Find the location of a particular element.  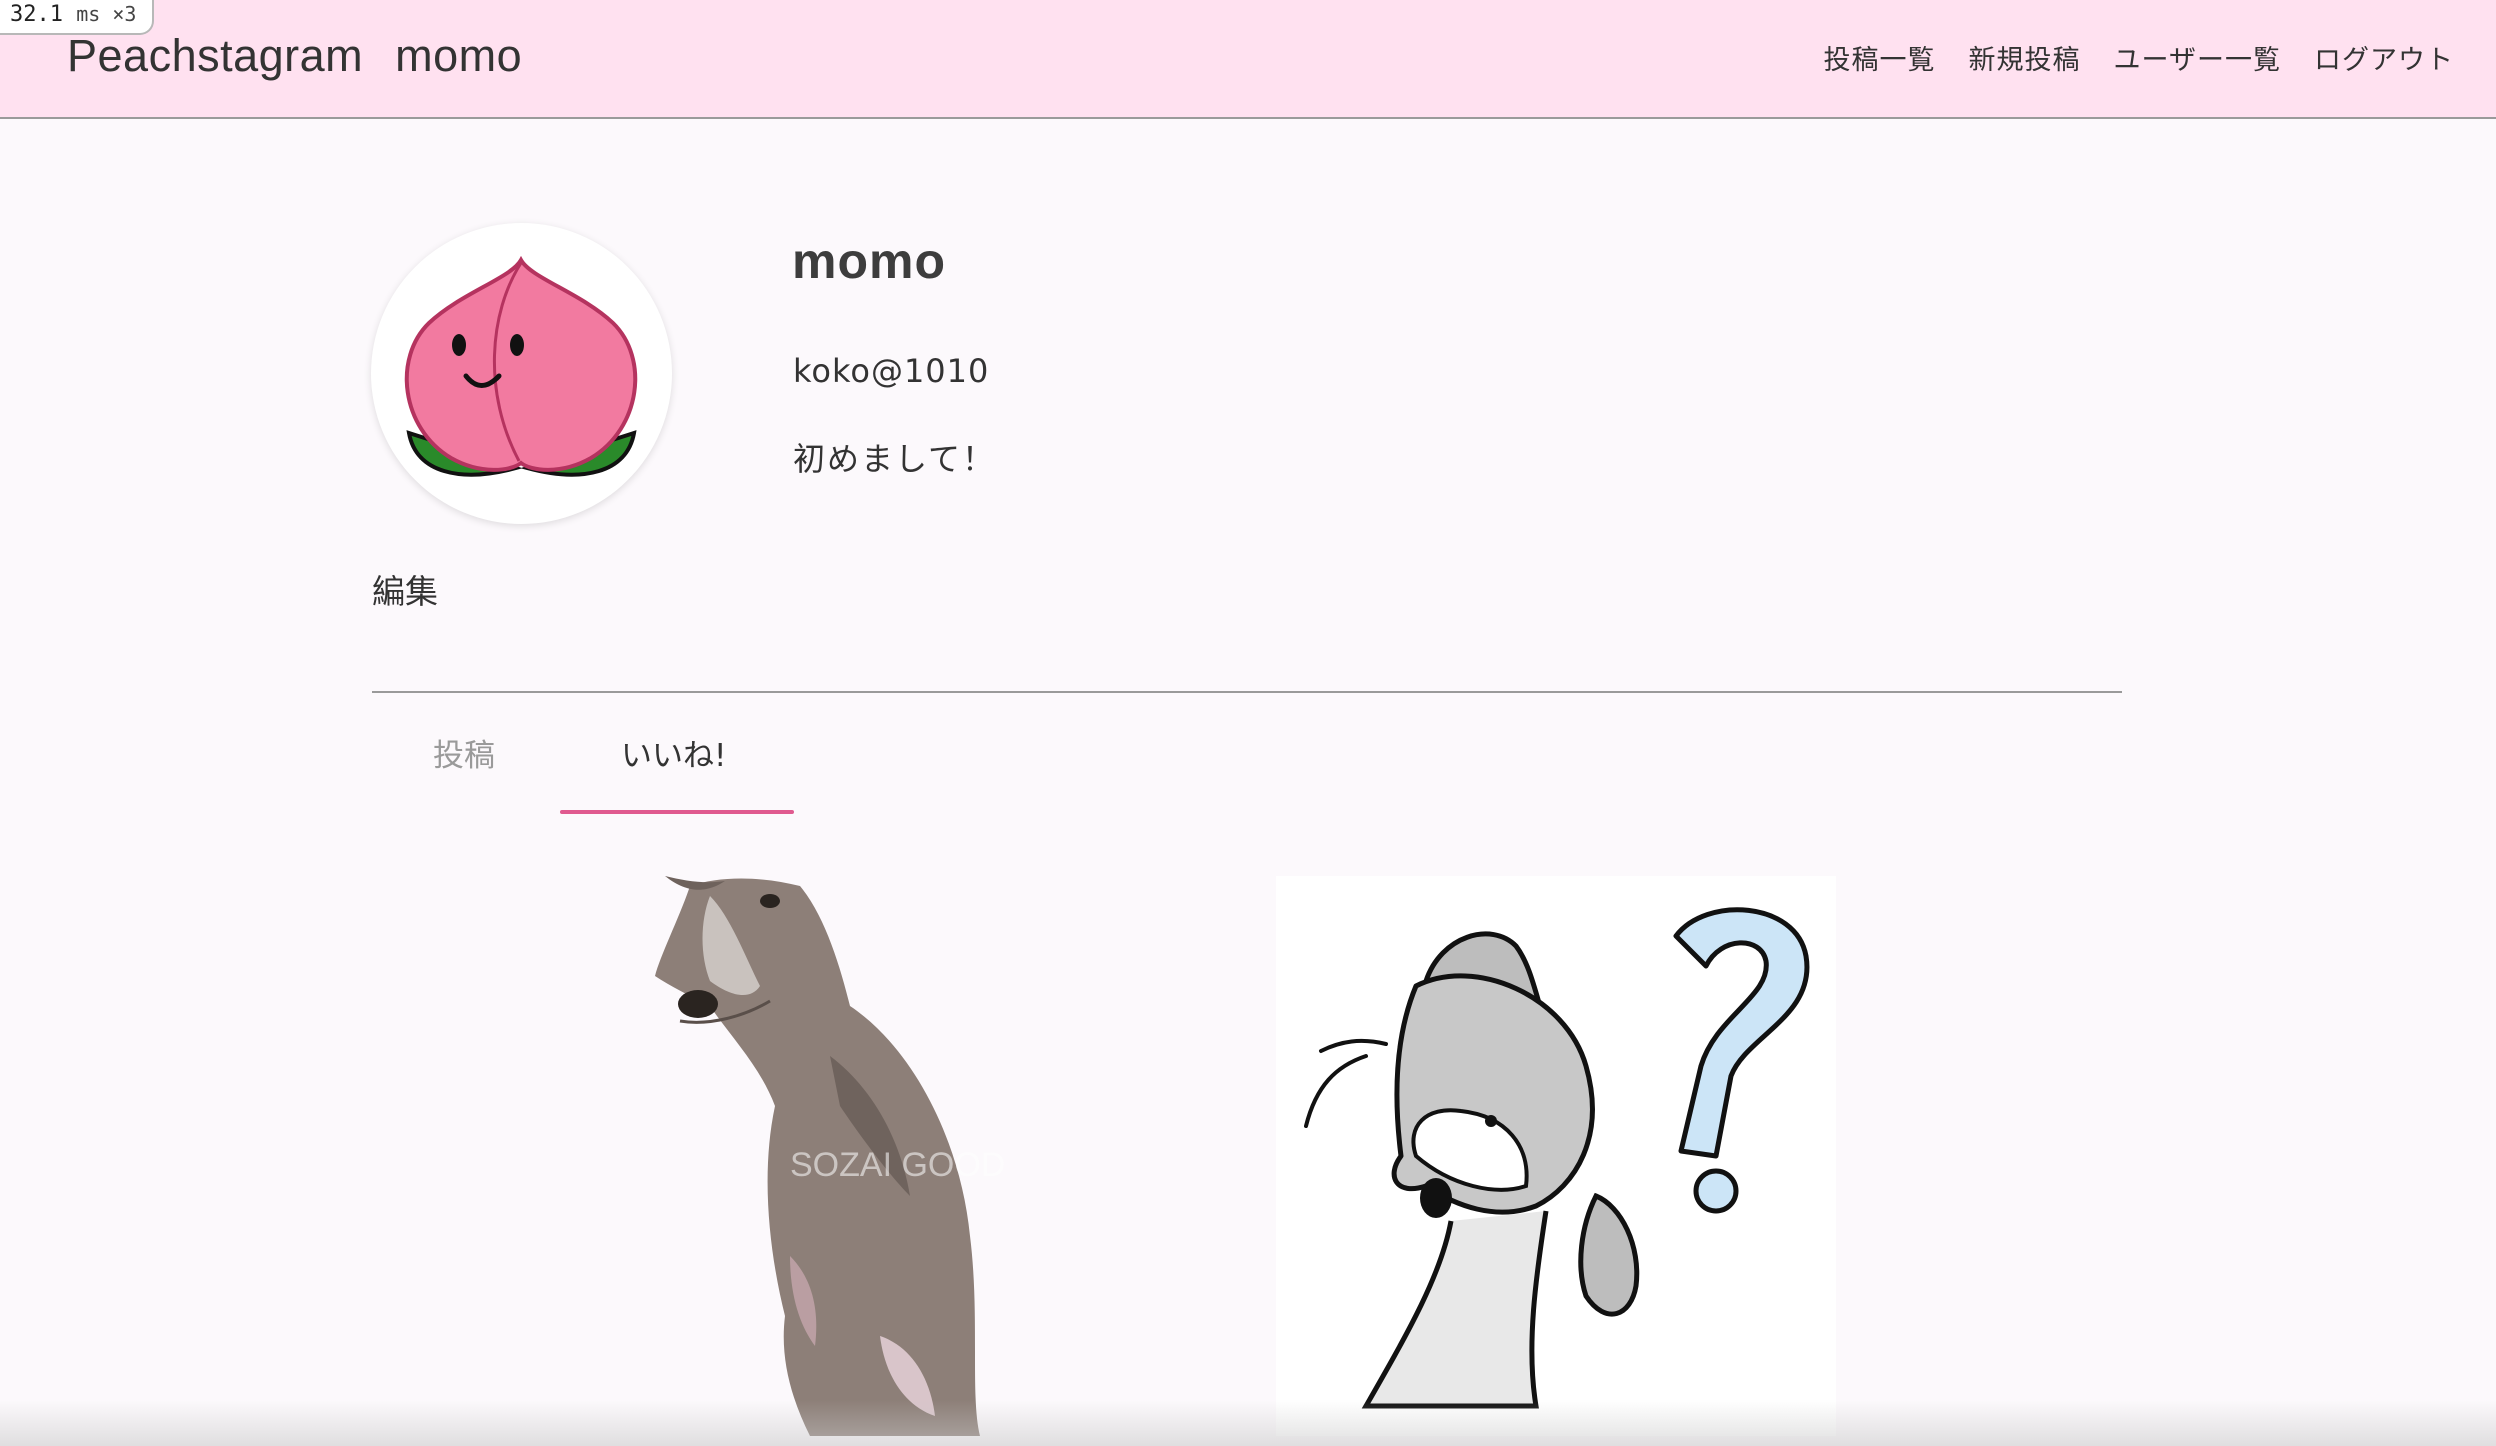

nav-logout: ログアウト is located at coordinates (2384, 57).